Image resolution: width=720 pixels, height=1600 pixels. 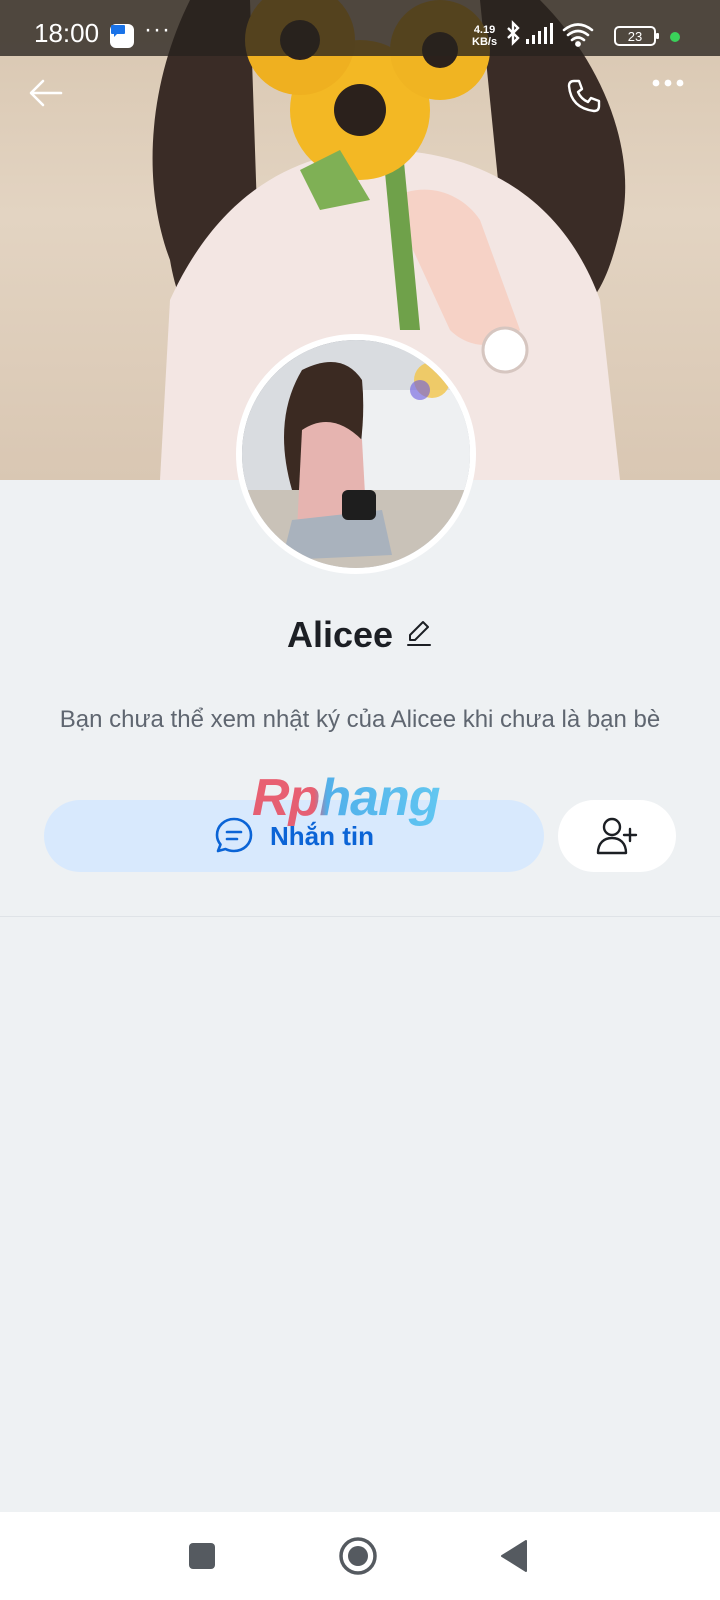 What do you see at coordinates (584, 96) in the screenshot?
I see `phone-icon` at bounding box center [584, 96].